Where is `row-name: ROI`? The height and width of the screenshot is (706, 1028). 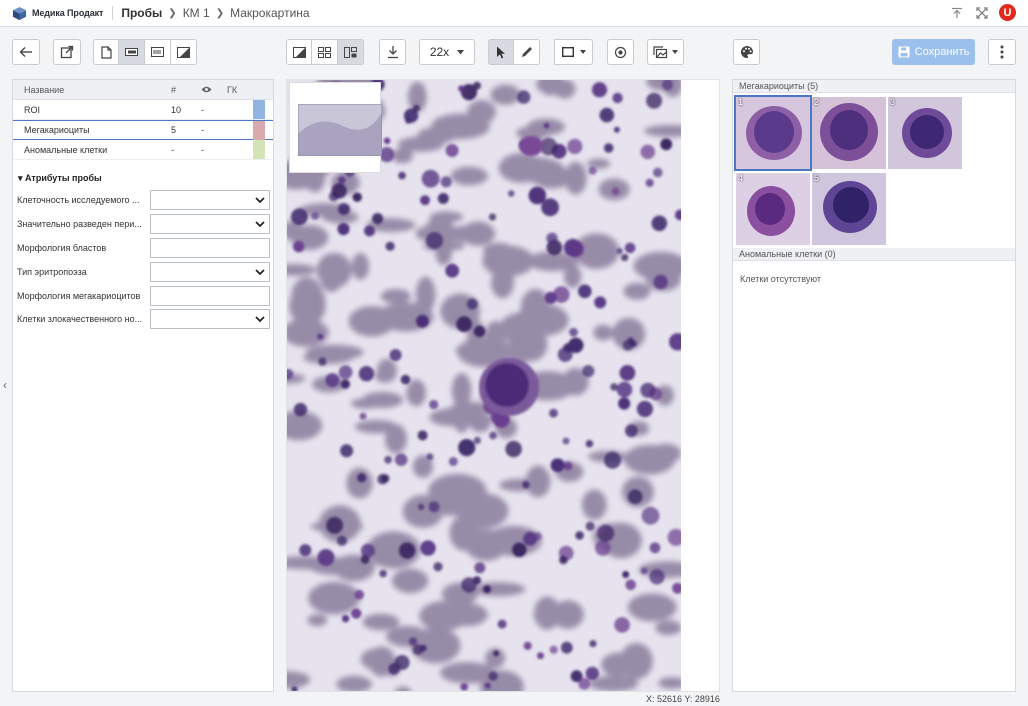
row-name: ROI is located at coordinates (32, 109).